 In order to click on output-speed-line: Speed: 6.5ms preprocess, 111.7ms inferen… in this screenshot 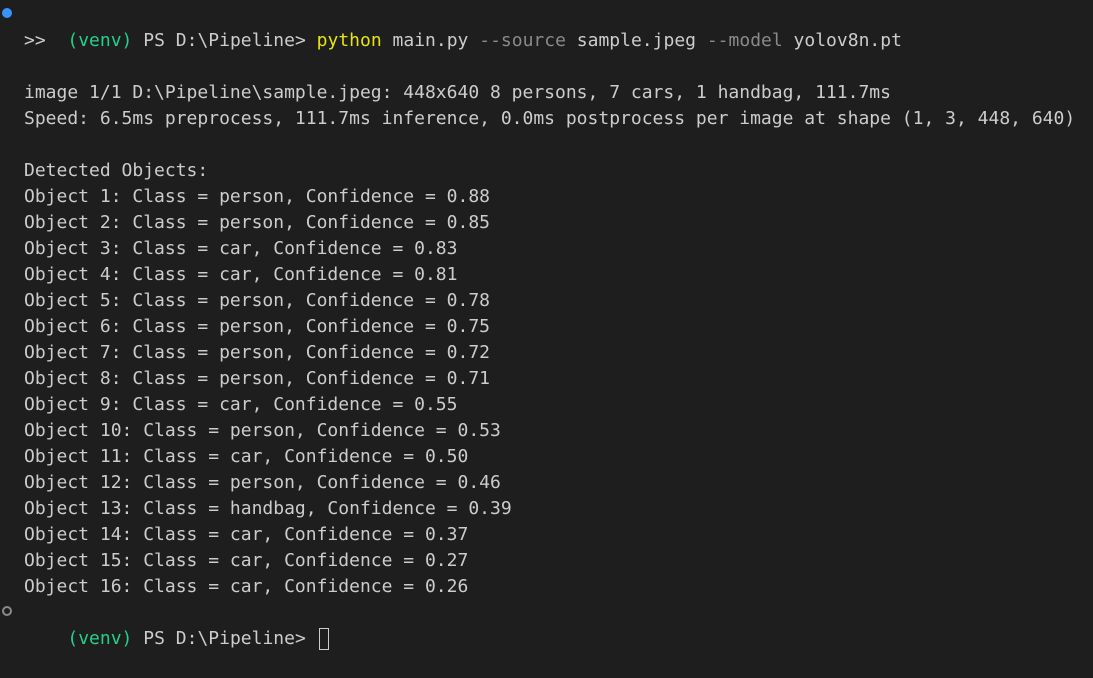, I will do `click(550, 118)`.